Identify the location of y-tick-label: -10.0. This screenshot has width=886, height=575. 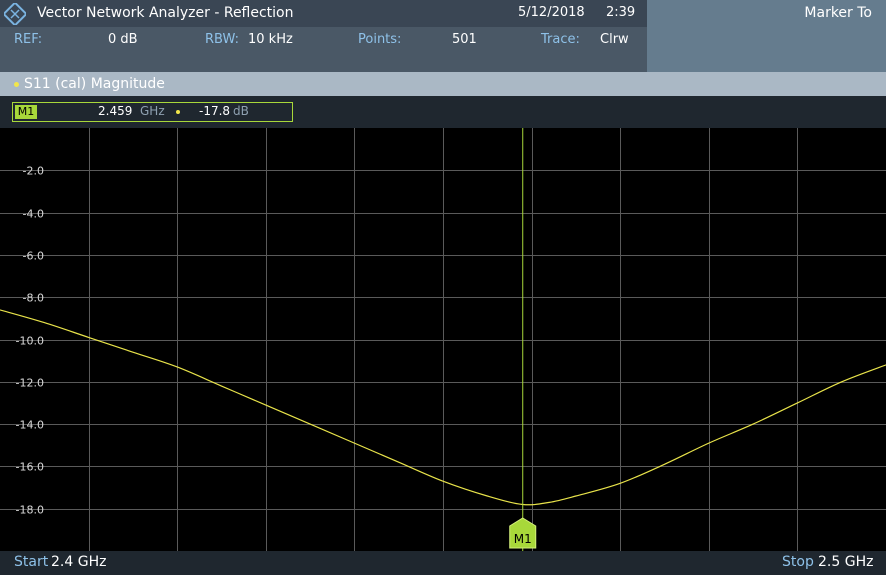
(30, 341).